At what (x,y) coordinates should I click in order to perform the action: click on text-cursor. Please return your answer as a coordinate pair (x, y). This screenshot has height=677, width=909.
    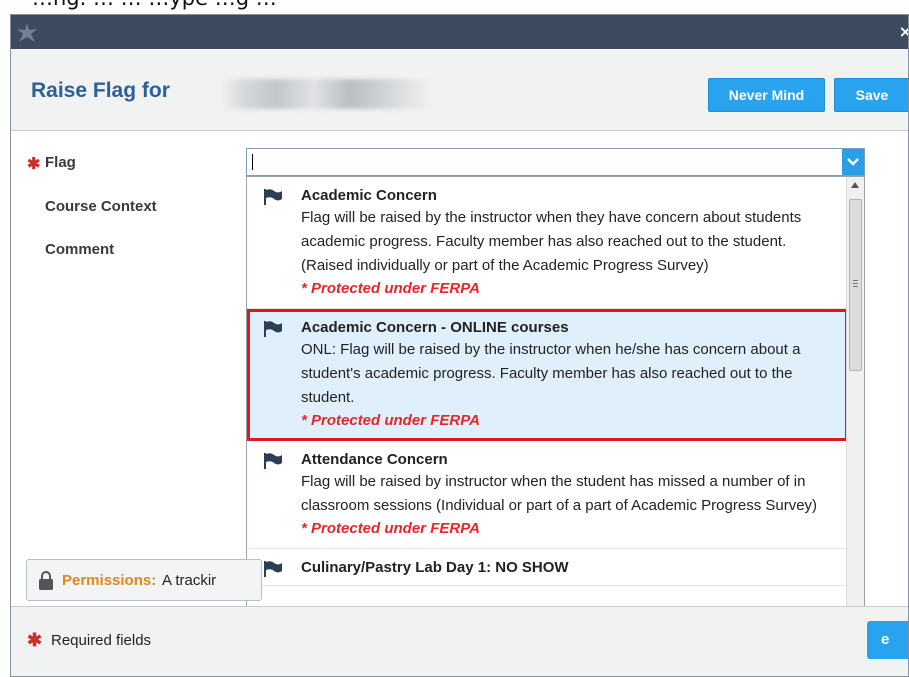
    Looking at the image, I should click on (252, 162).